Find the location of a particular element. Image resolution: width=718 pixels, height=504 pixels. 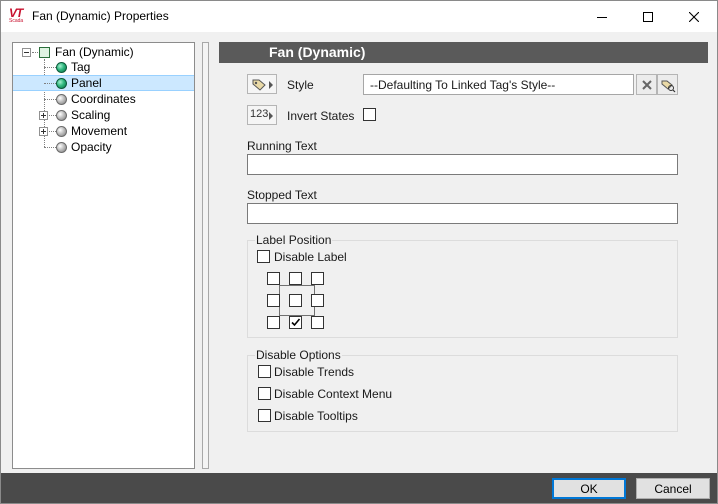

style-value: --Defaulting To Linked Tag's Style-- is located at coordinates (463, 85).